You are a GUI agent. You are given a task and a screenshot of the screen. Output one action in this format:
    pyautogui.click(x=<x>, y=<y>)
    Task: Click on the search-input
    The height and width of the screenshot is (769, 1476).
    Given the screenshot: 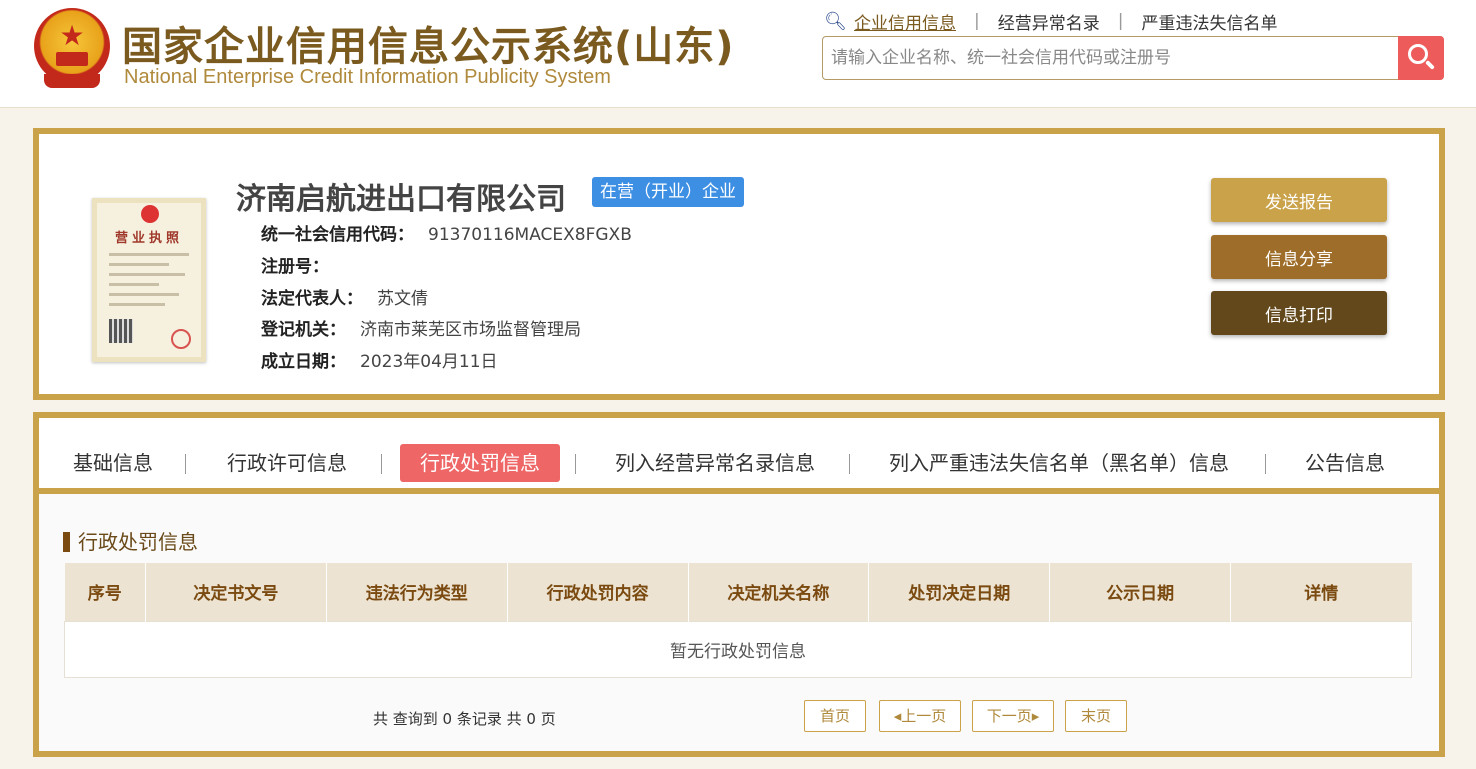 What is the action you would take?
    pyautogui.click(x=1111, y=58)
    